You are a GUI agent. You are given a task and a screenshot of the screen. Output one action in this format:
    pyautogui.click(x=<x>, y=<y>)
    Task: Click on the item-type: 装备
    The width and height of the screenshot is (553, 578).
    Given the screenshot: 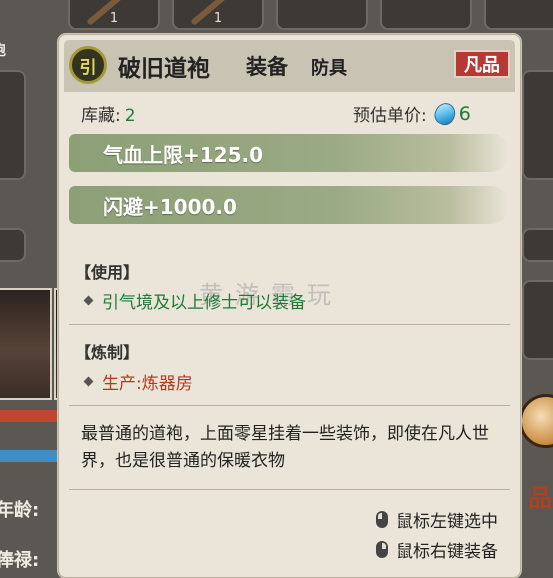 What is the action you would take?
    pyautogui.click(x=267, y=67)
    